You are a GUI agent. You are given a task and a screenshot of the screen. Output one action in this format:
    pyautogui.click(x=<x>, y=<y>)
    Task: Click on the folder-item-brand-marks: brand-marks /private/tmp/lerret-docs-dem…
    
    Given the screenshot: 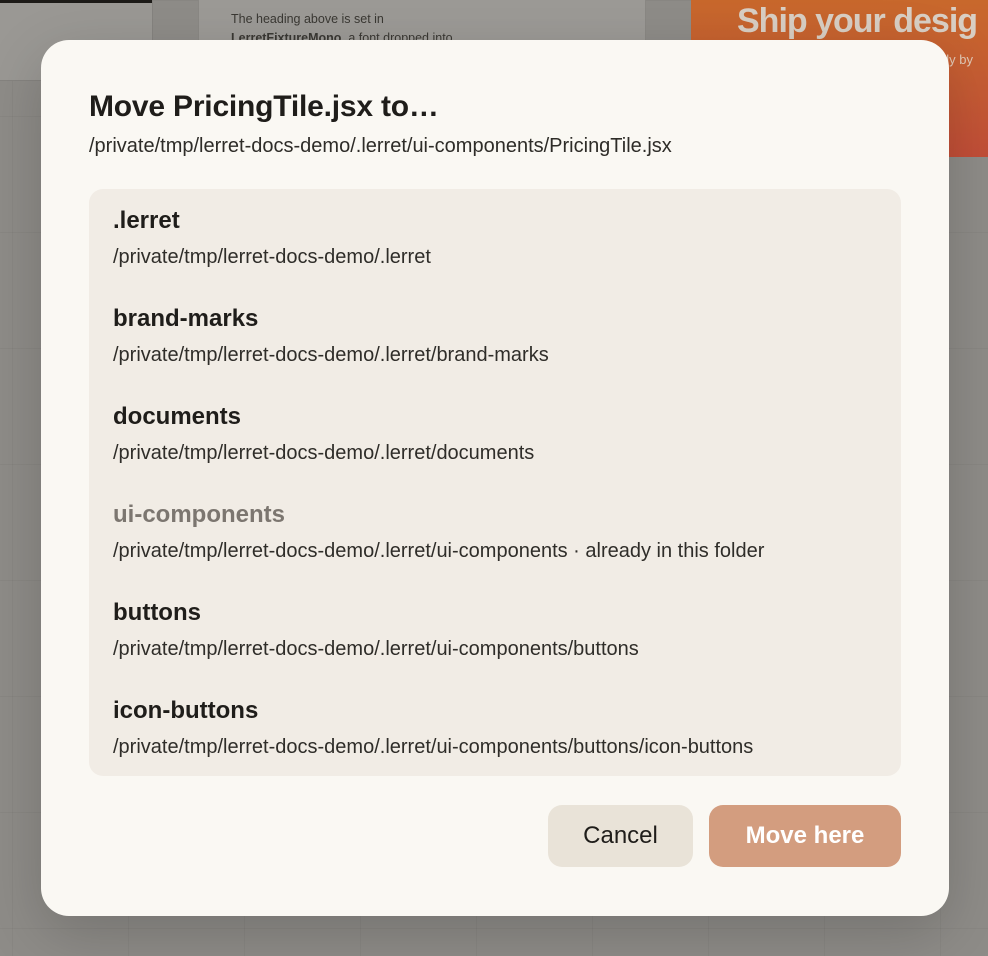 What is the action you would take?
    pyautogui.click(x=495, y=336)
    